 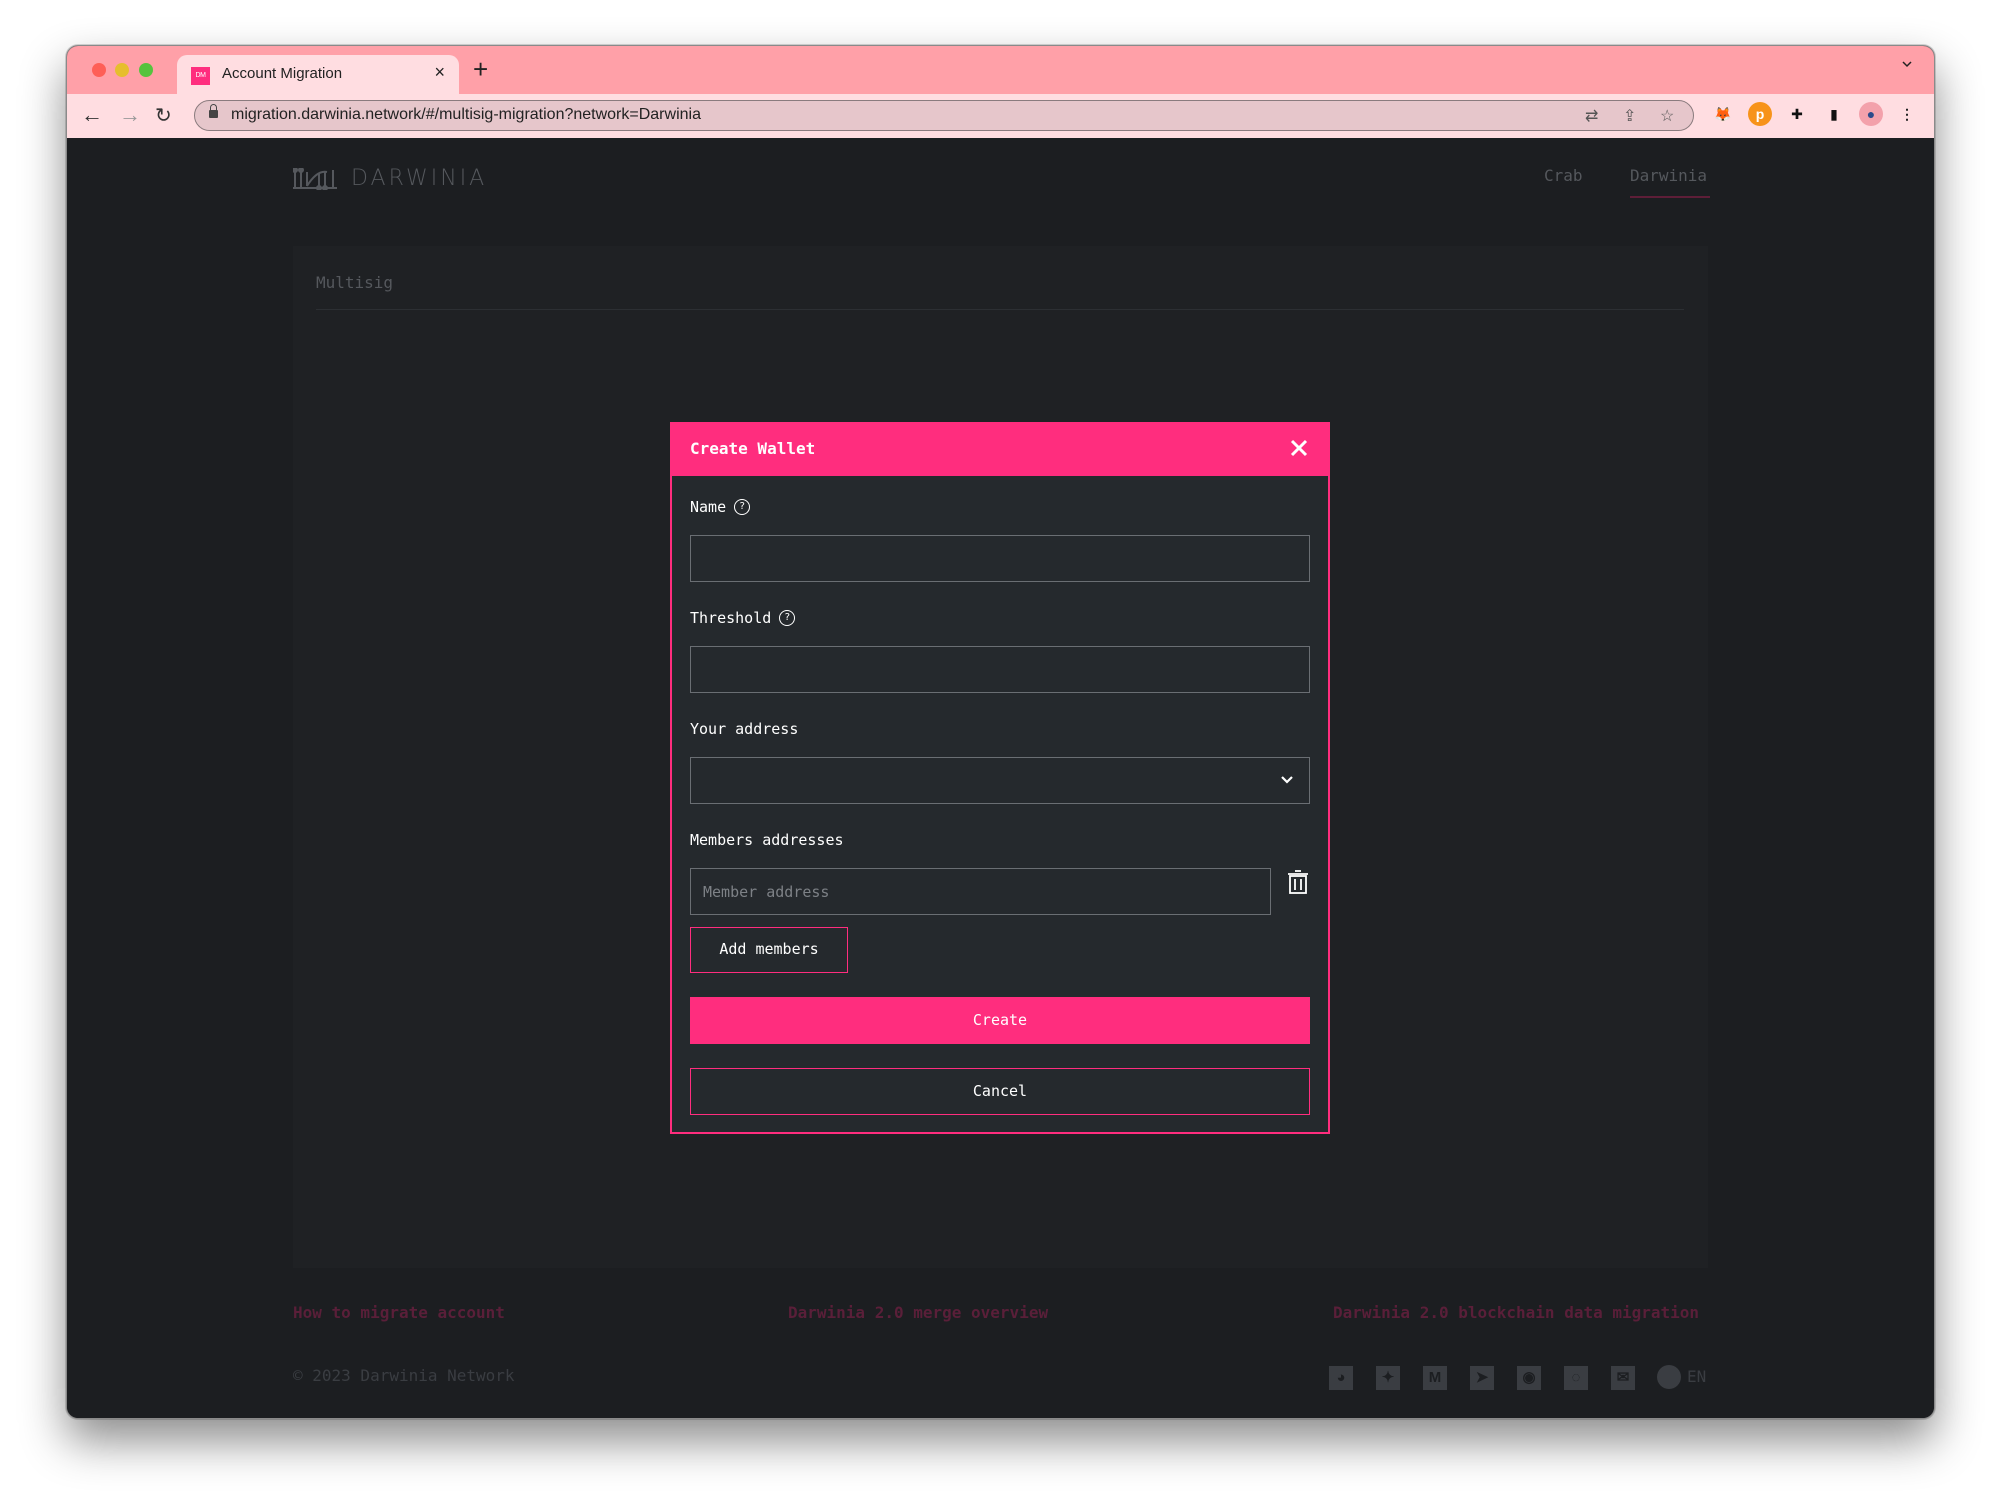 What do you see at coordinates (1000, 1091) in the screenshot?
I see `cancel-button: Cancel` at bounding box center [1000, 1091].